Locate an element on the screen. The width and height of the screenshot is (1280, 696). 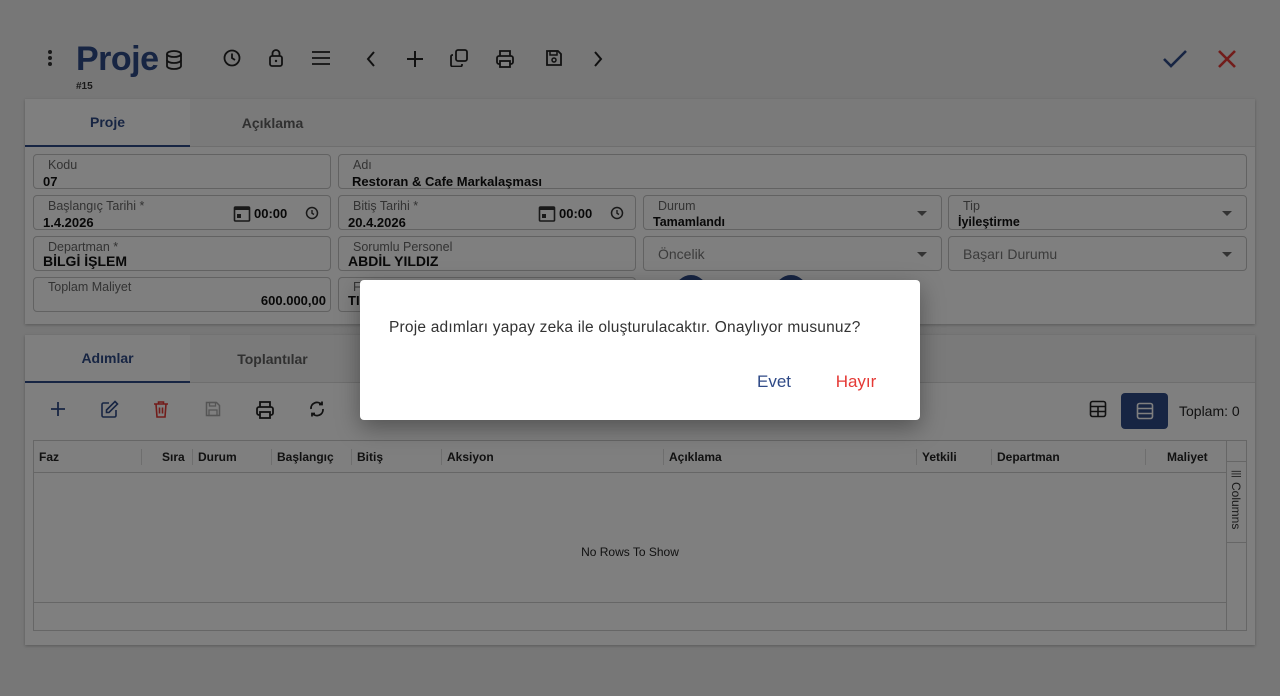
no-button: Hayır is located at coordinates (856, 383).